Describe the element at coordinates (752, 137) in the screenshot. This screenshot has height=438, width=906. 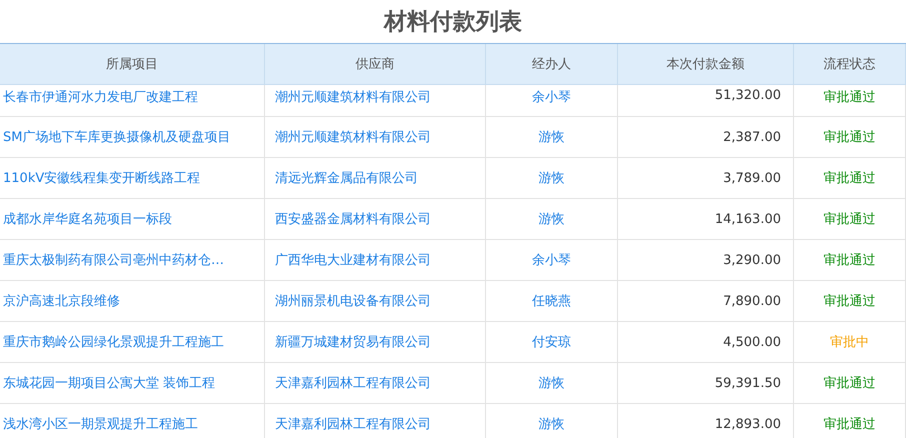
I see `amount-cell: 2,387.00` at that location.